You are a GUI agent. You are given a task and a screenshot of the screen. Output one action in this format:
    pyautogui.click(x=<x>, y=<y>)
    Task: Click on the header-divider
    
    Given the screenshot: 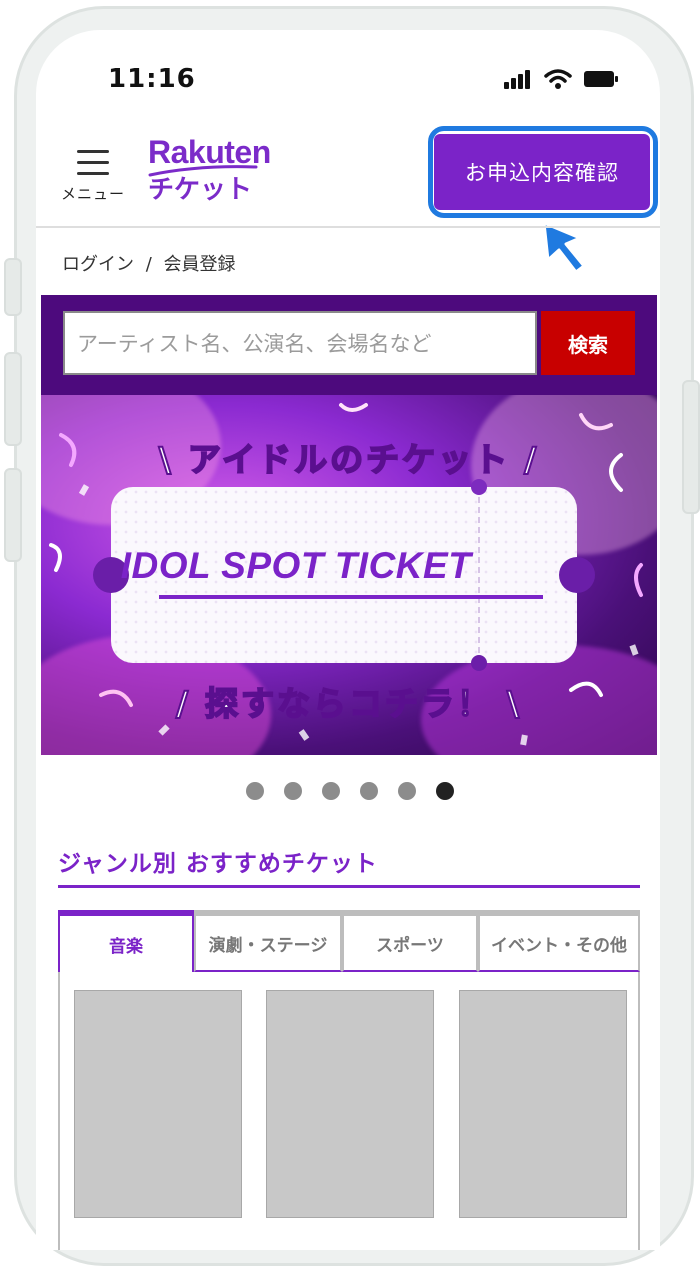 What is the action you would take?
    pyautogui.click(x=348, y=227)
    